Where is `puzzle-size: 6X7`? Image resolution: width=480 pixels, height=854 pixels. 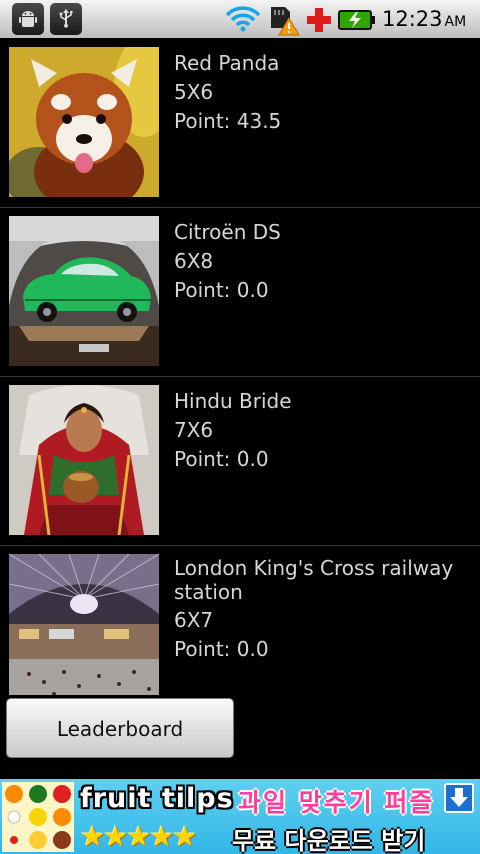 puzzle-size: 6X7 is located at coordinates (194, 620).